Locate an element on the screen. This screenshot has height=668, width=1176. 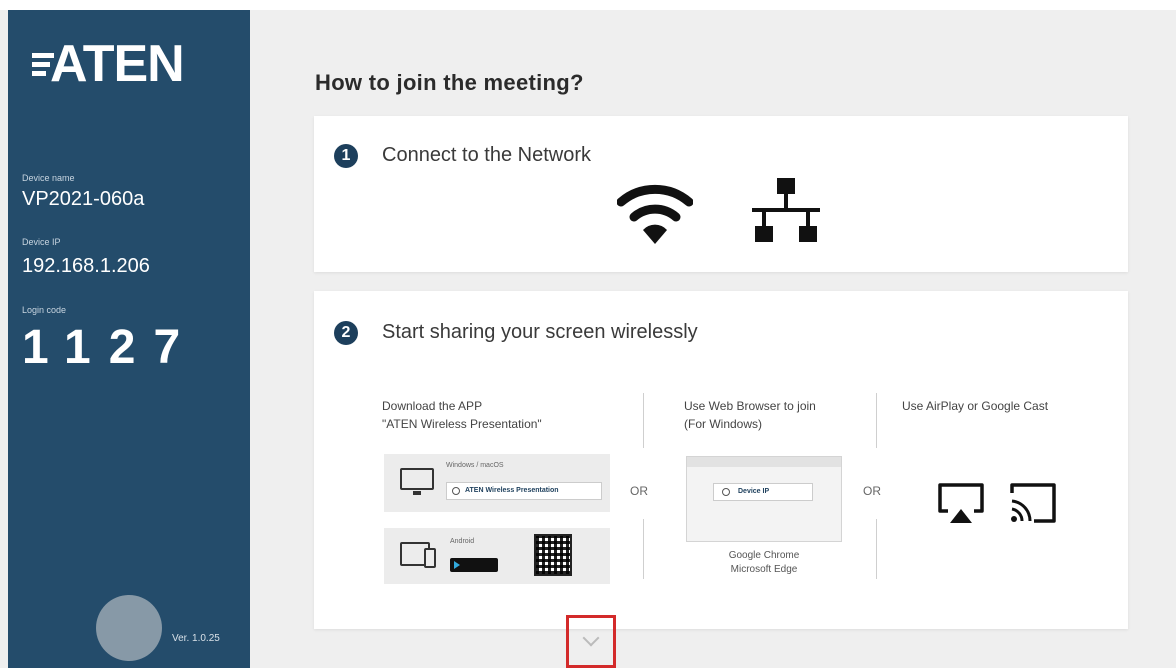
browser-illustration: Device IP is located at coordinates (764, 499).